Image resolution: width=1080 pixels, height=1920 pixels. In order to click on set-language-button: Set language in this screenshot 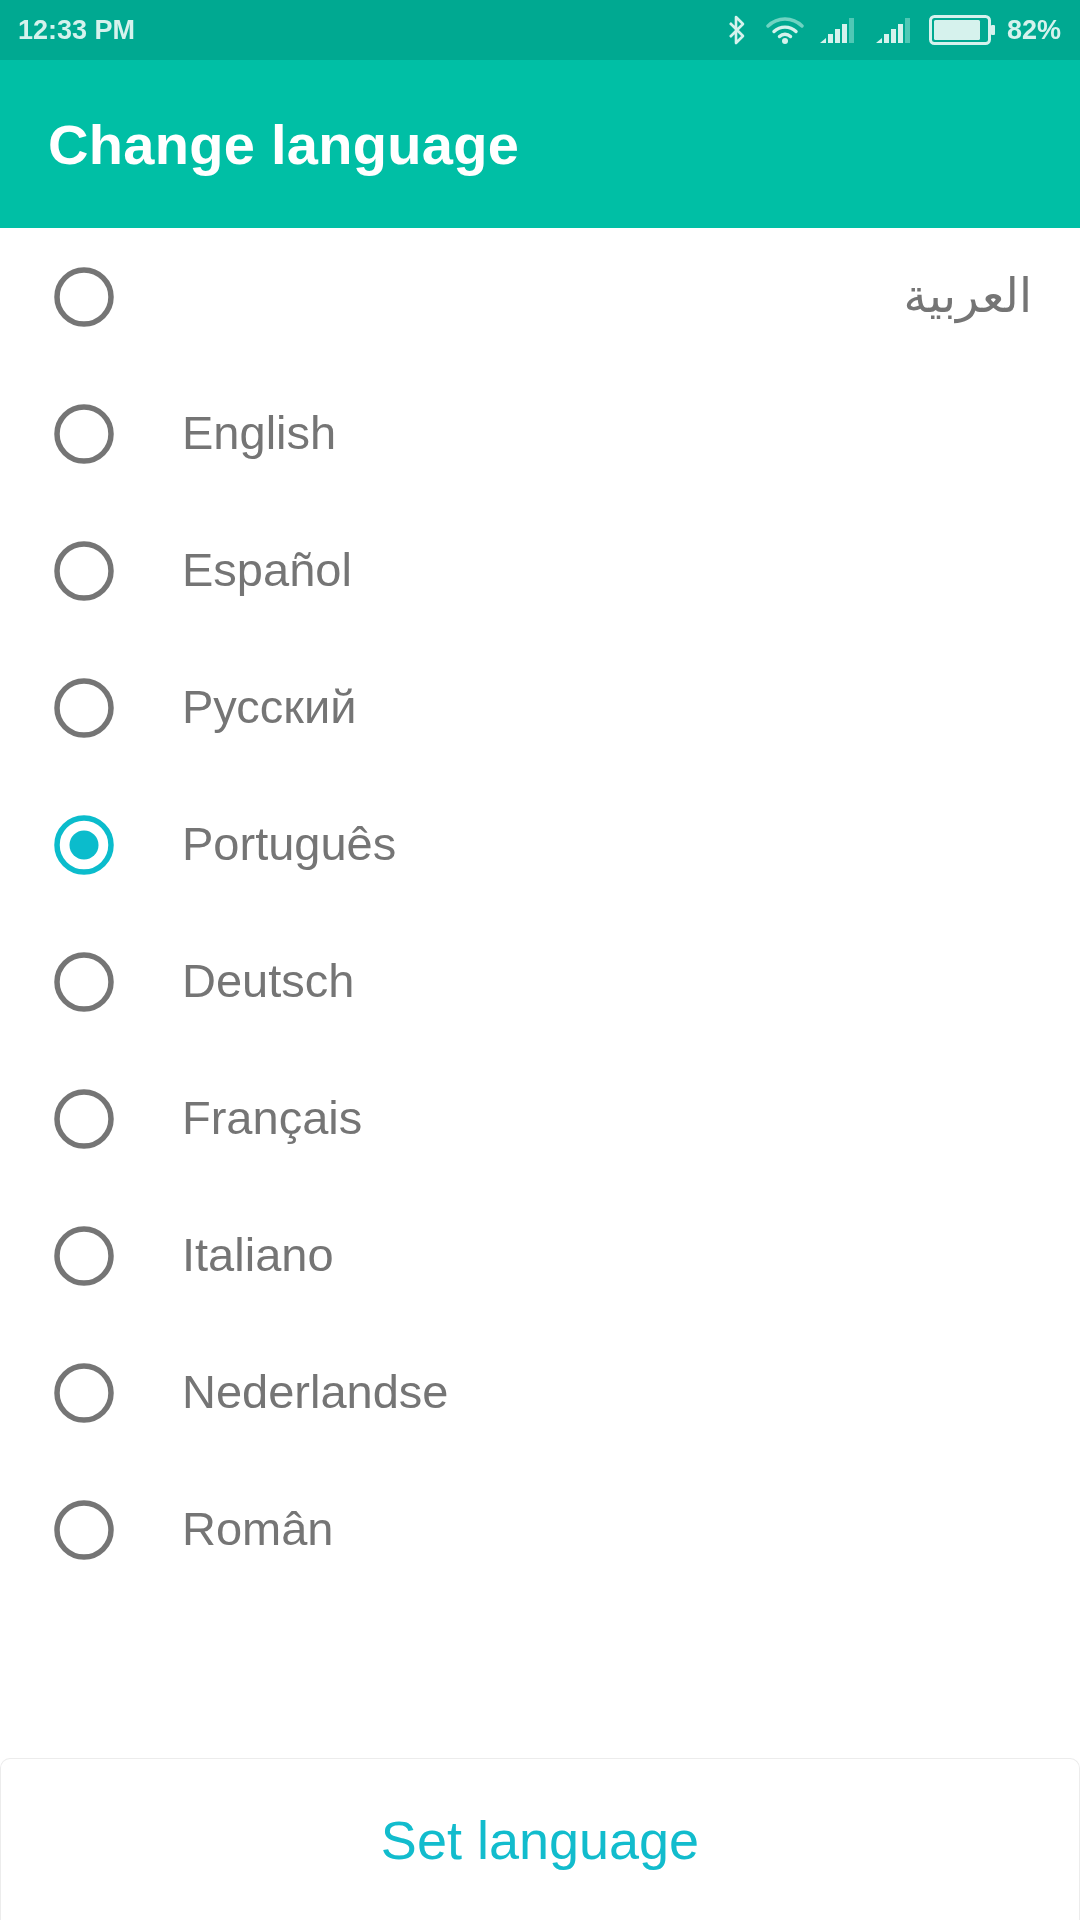, I will do `click(540, 1839)`.